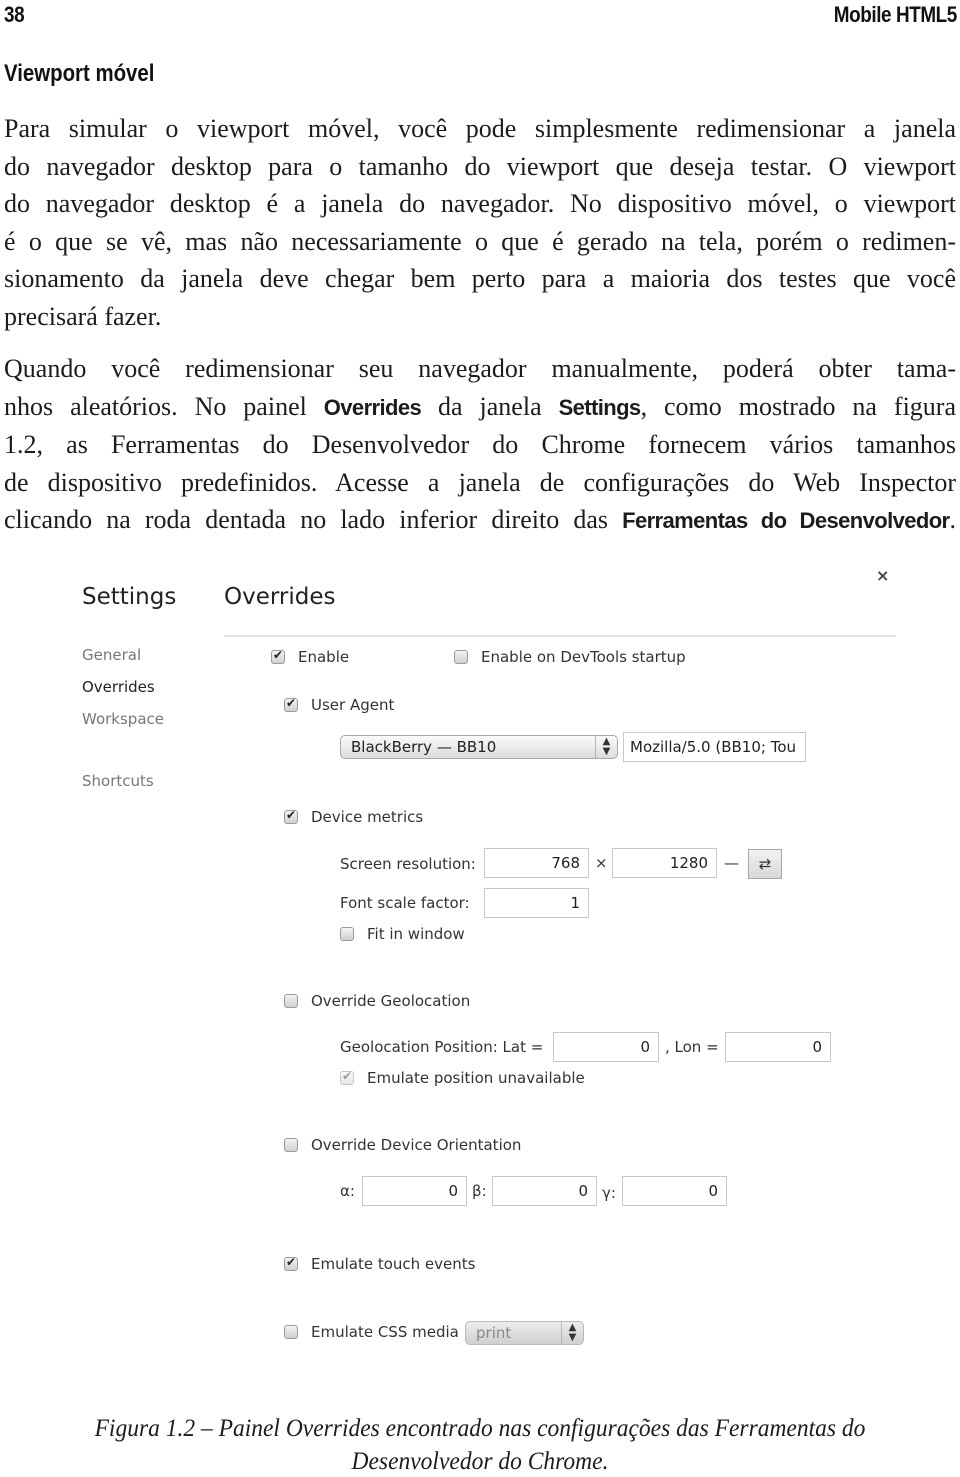 The image size is (960, 1477). What do you see at coordinates (118, 781) in the screenshot?
I see `sidebar-item-shortcuts: Shortcuts` at bounding box center [118, 781].